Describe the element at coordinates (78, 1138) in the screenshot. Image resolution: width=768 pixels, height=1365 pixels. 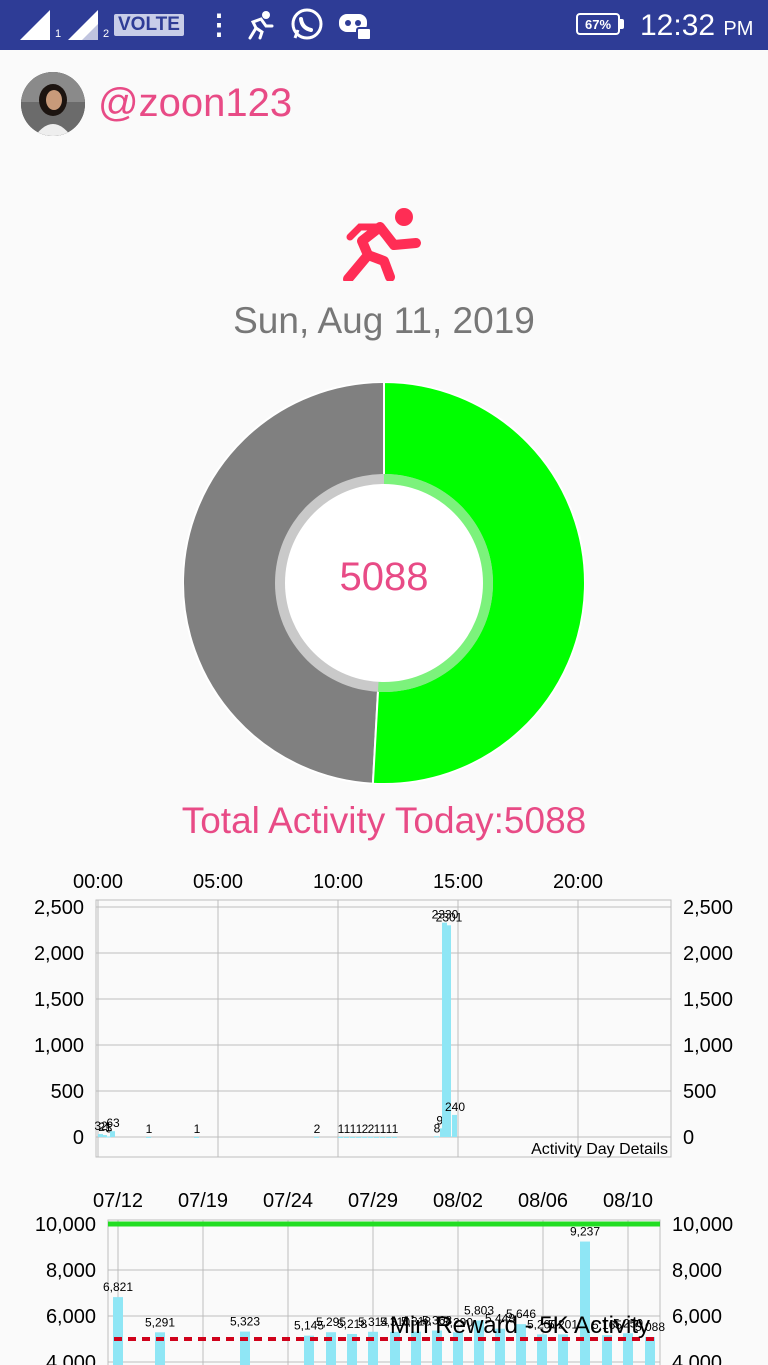
I see `day-chart-y-tick-left: 0` at that location.